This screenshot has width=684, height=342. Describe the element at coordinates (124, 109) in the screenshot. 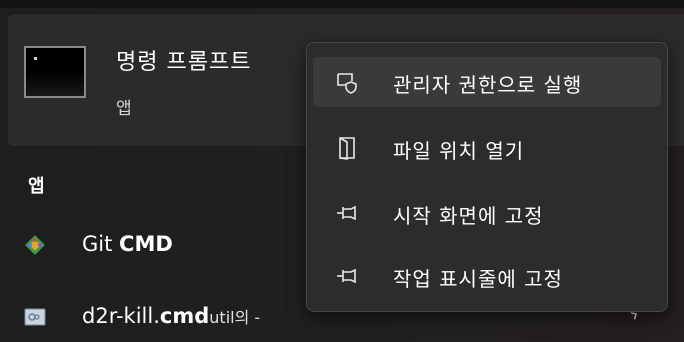

I see `app-type: 앱` at that location.